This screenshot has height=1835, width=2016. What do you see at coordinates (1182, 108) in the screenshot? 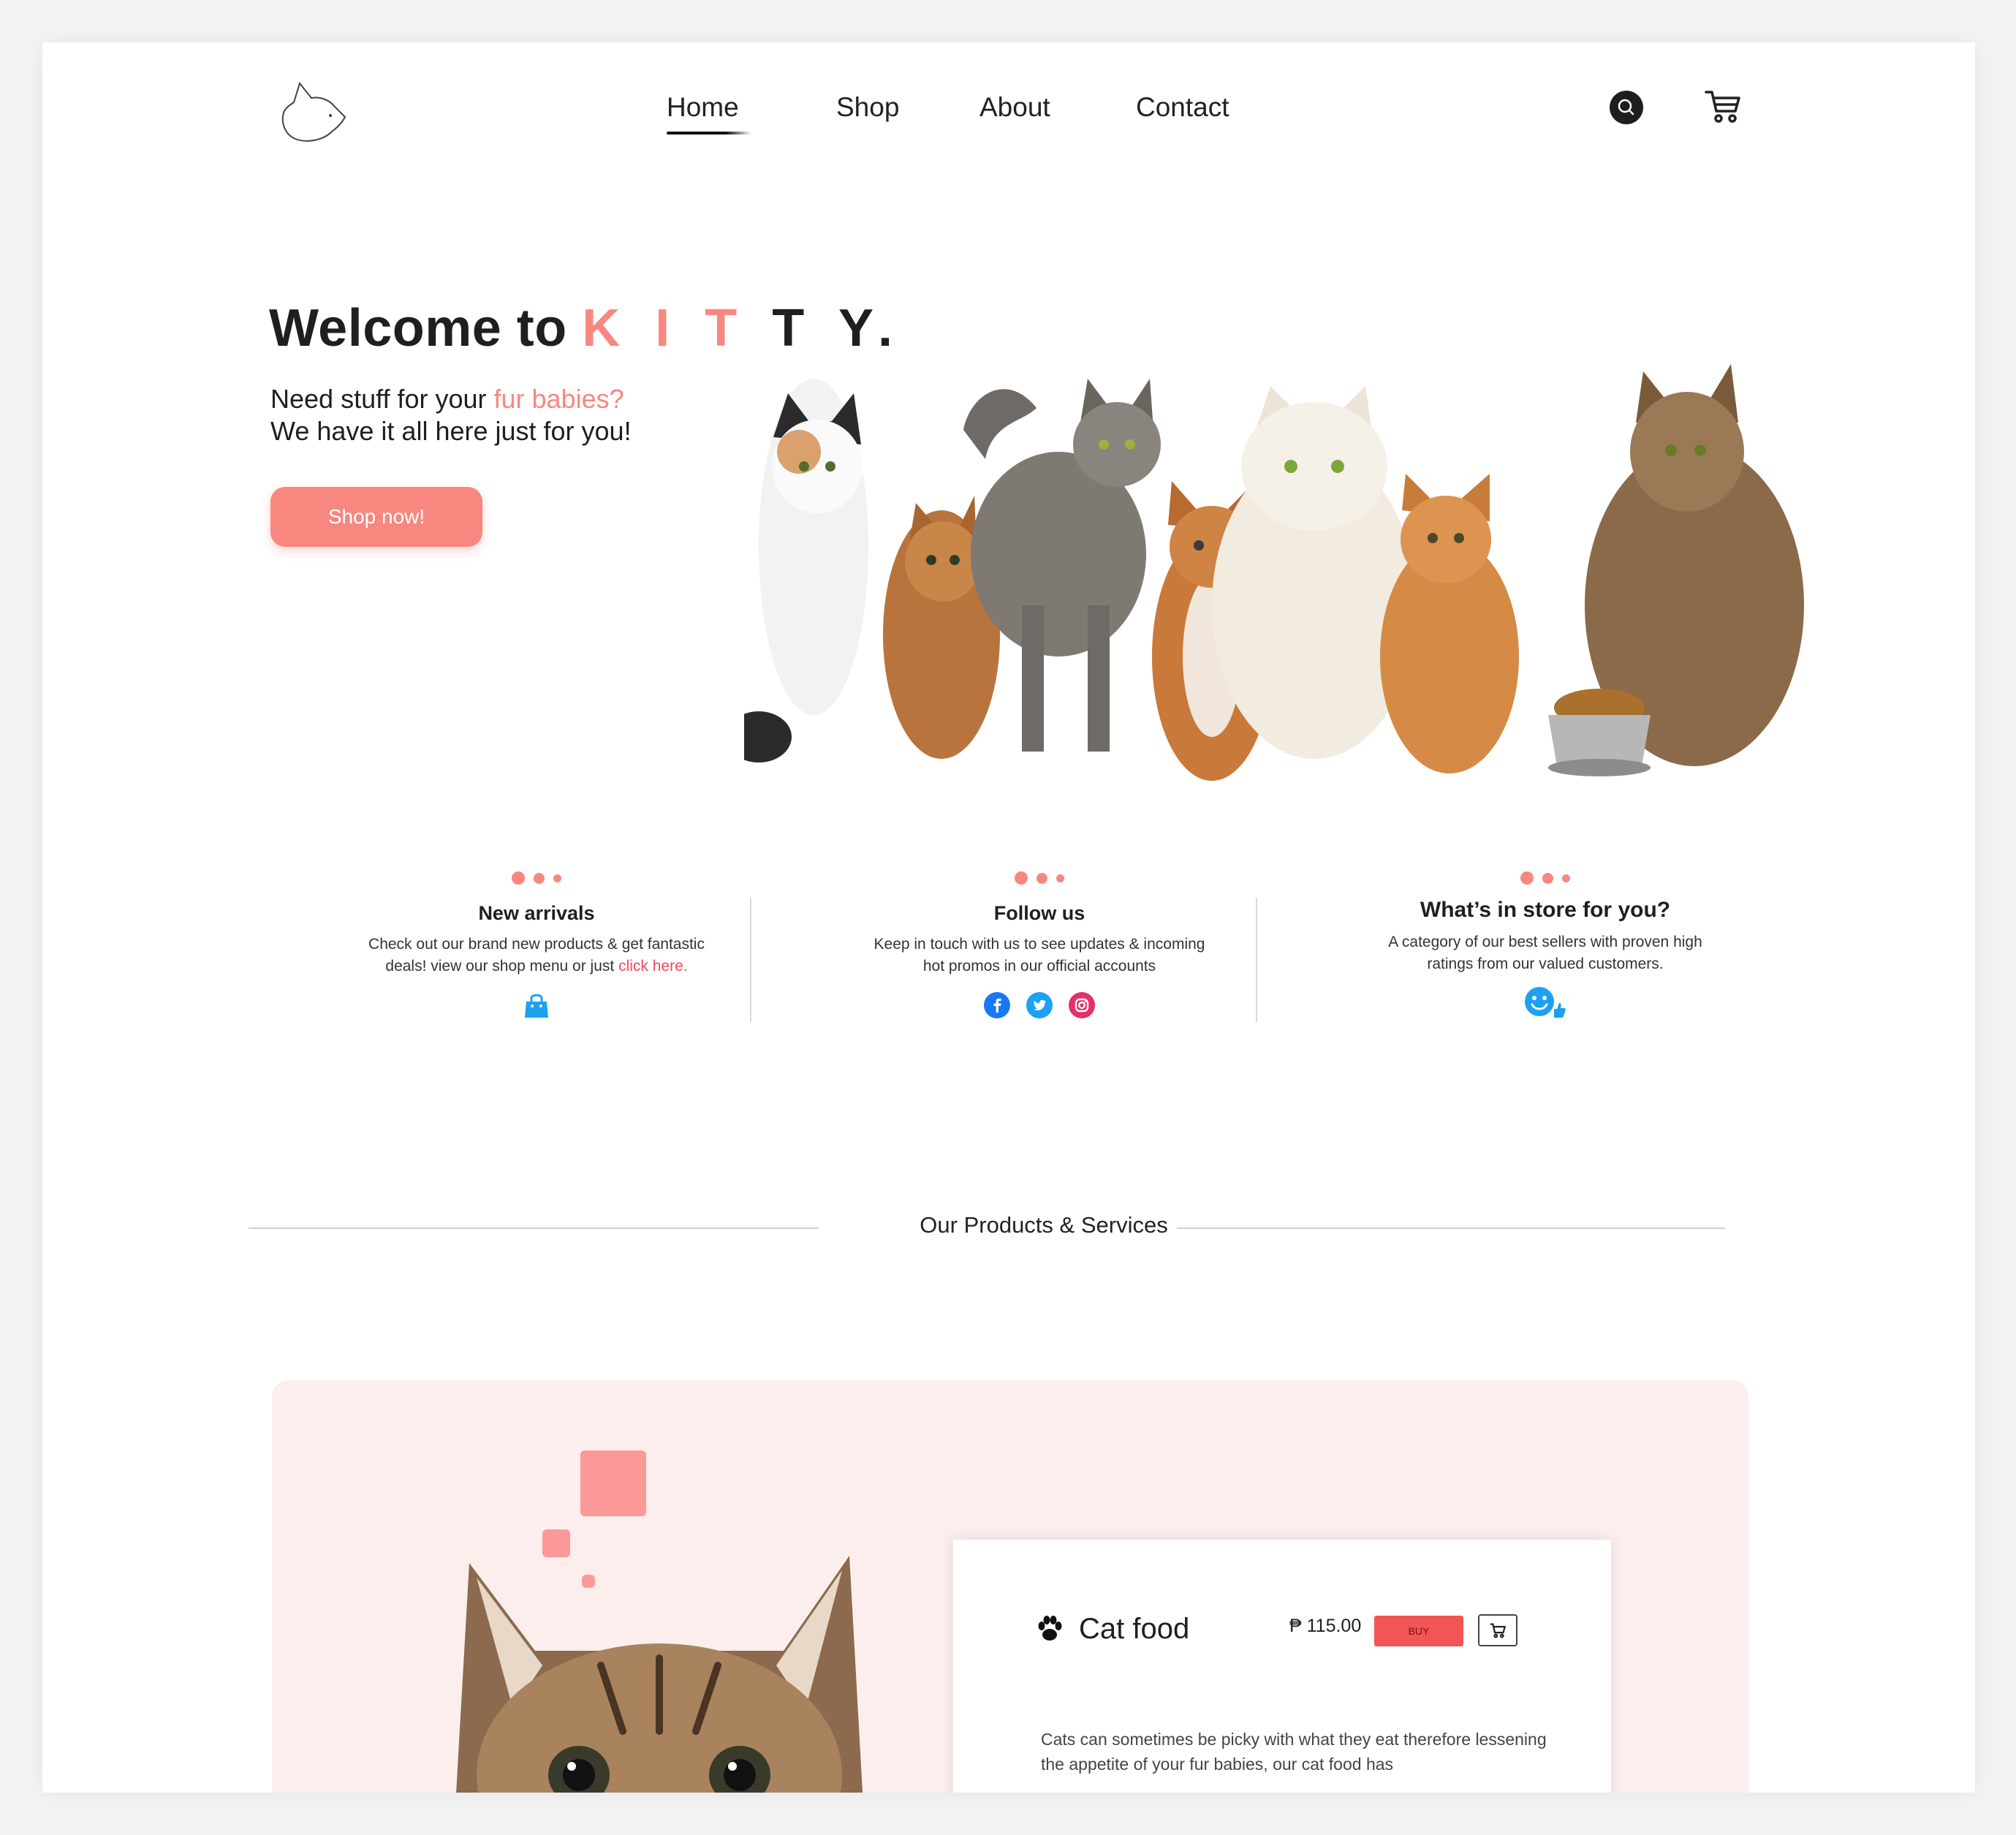
I see `nav-contact: Contact` at bounding box center [1182, 108].